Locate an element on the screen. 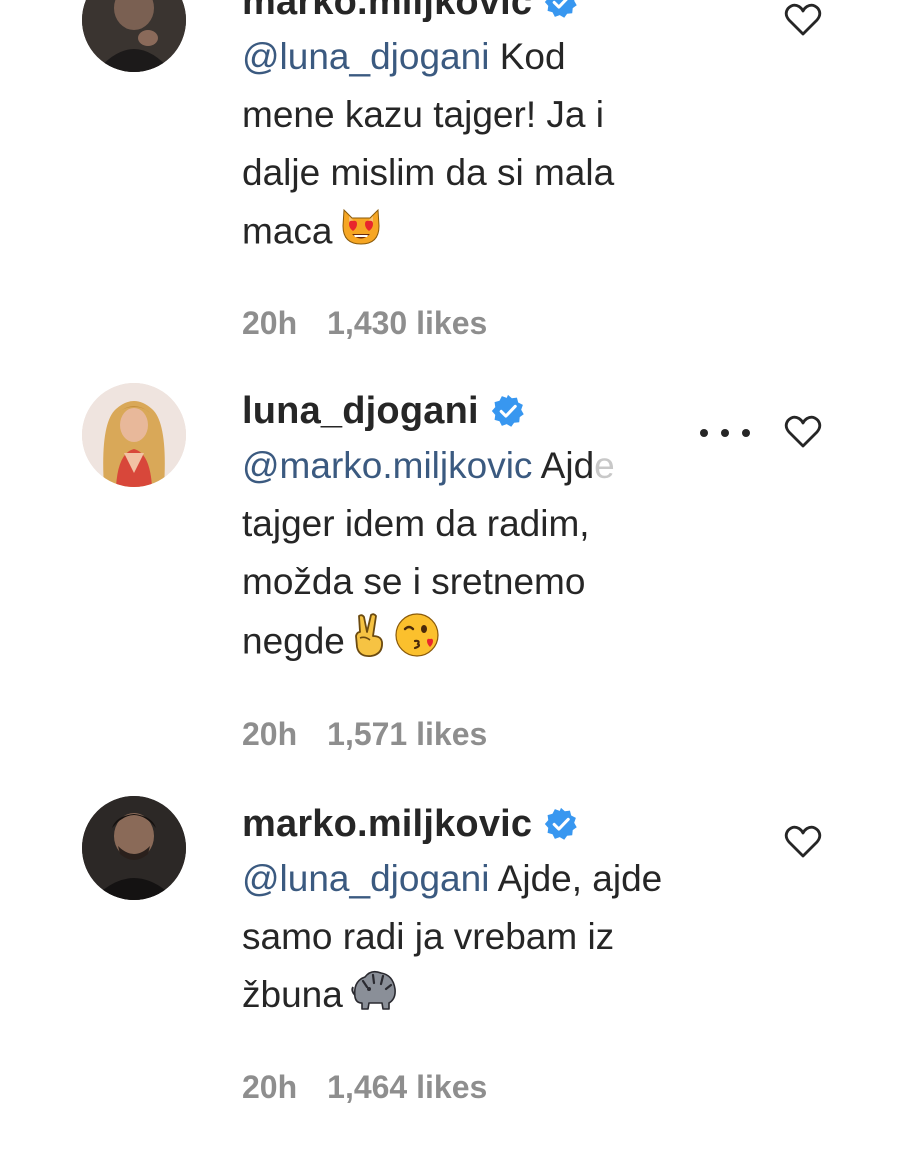 This screenshot has width=900, height=1174. comment-likes-count: 1,430 likes is located at coordinates (407, 323).